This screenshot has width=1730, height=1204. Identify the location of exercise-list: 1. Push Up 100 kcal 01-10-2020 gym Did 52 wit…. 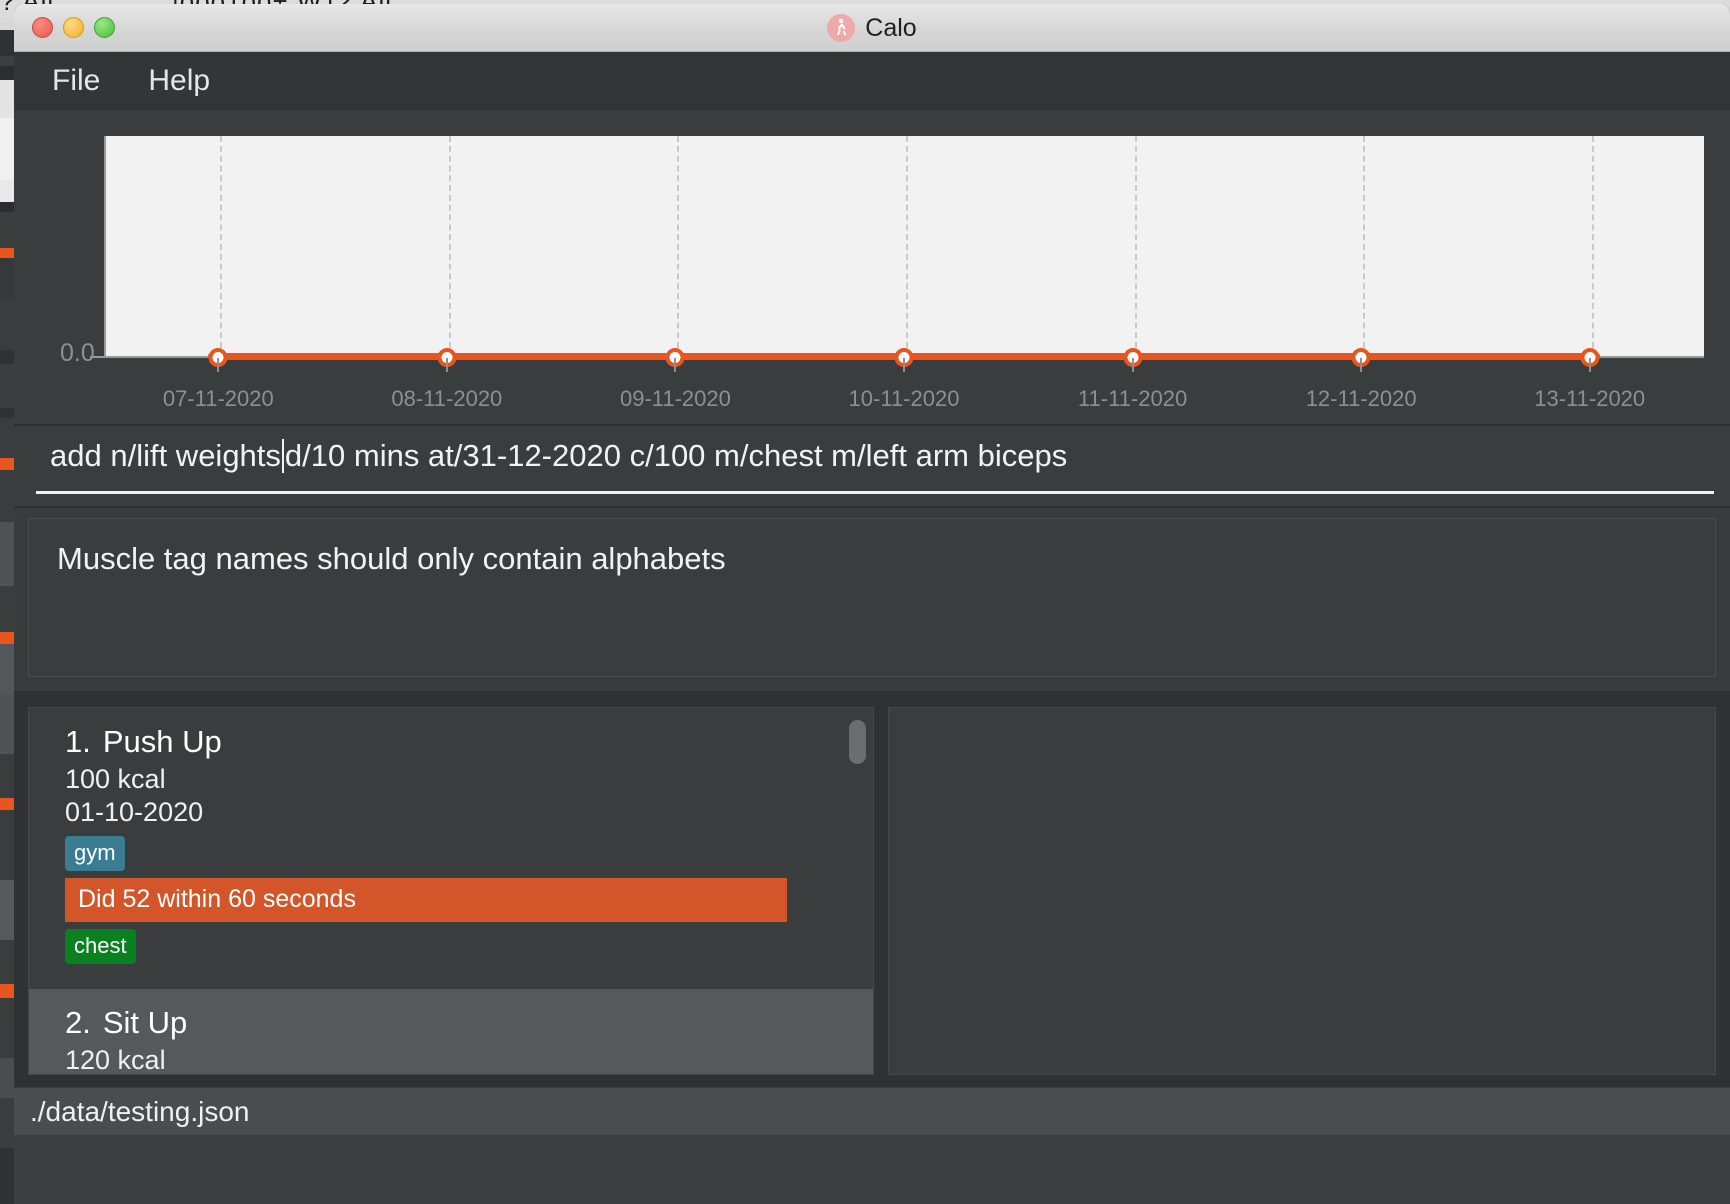
(451, 891).